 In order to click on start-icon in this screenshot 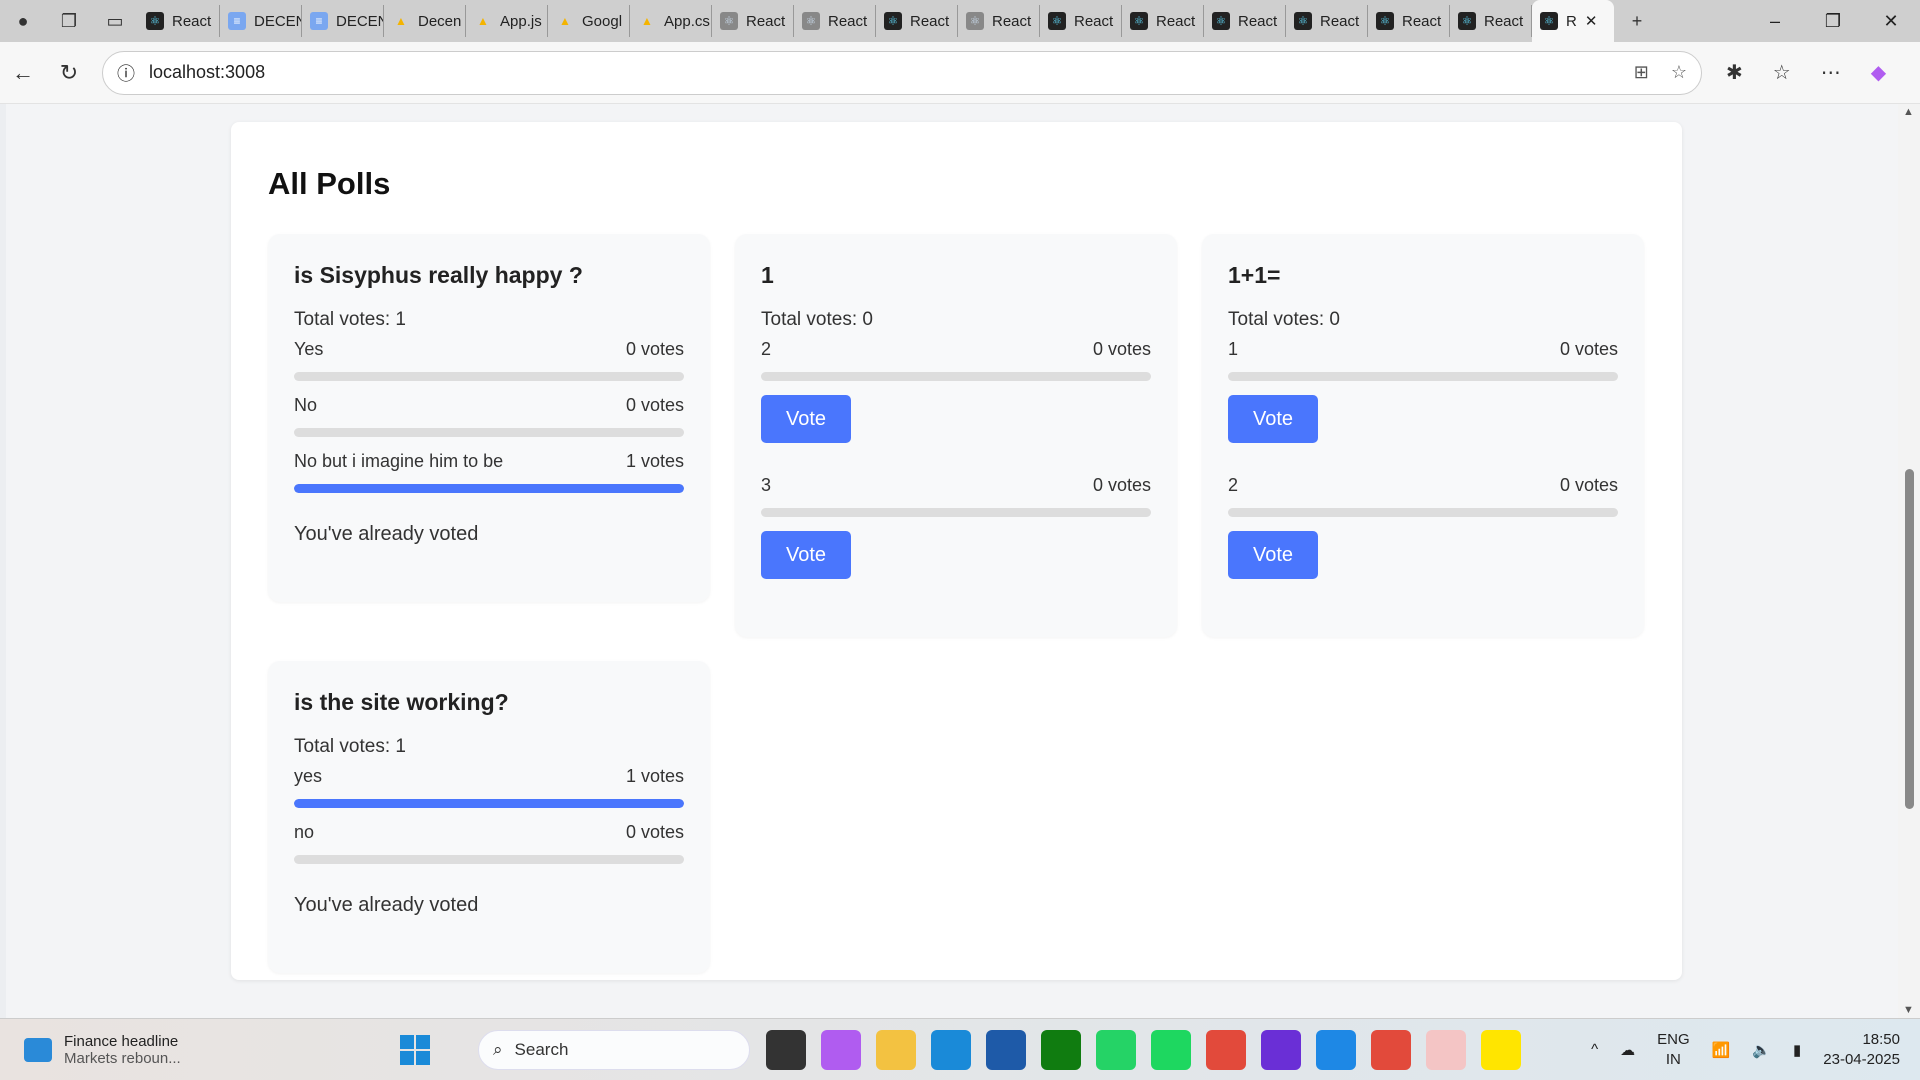, I will do `click(415, 1049)`.